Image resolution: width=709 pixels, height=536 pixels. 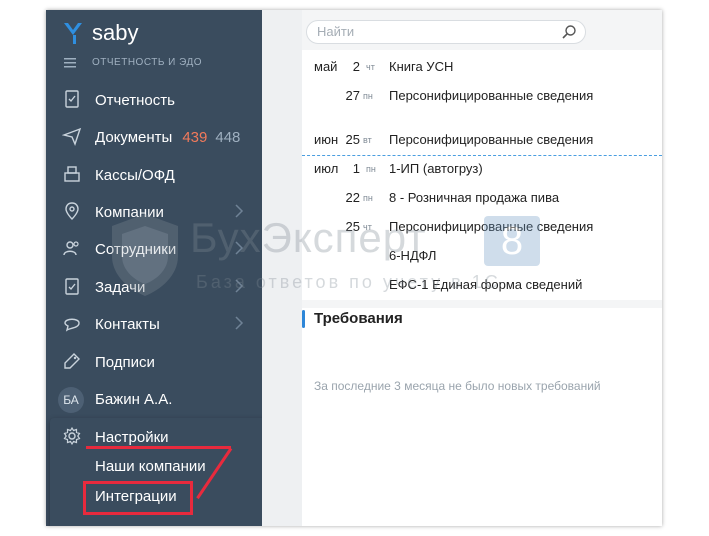 I want to click on sidebar-item-cash-registers: Кассы/ОФД, so click(x=154, y=175).